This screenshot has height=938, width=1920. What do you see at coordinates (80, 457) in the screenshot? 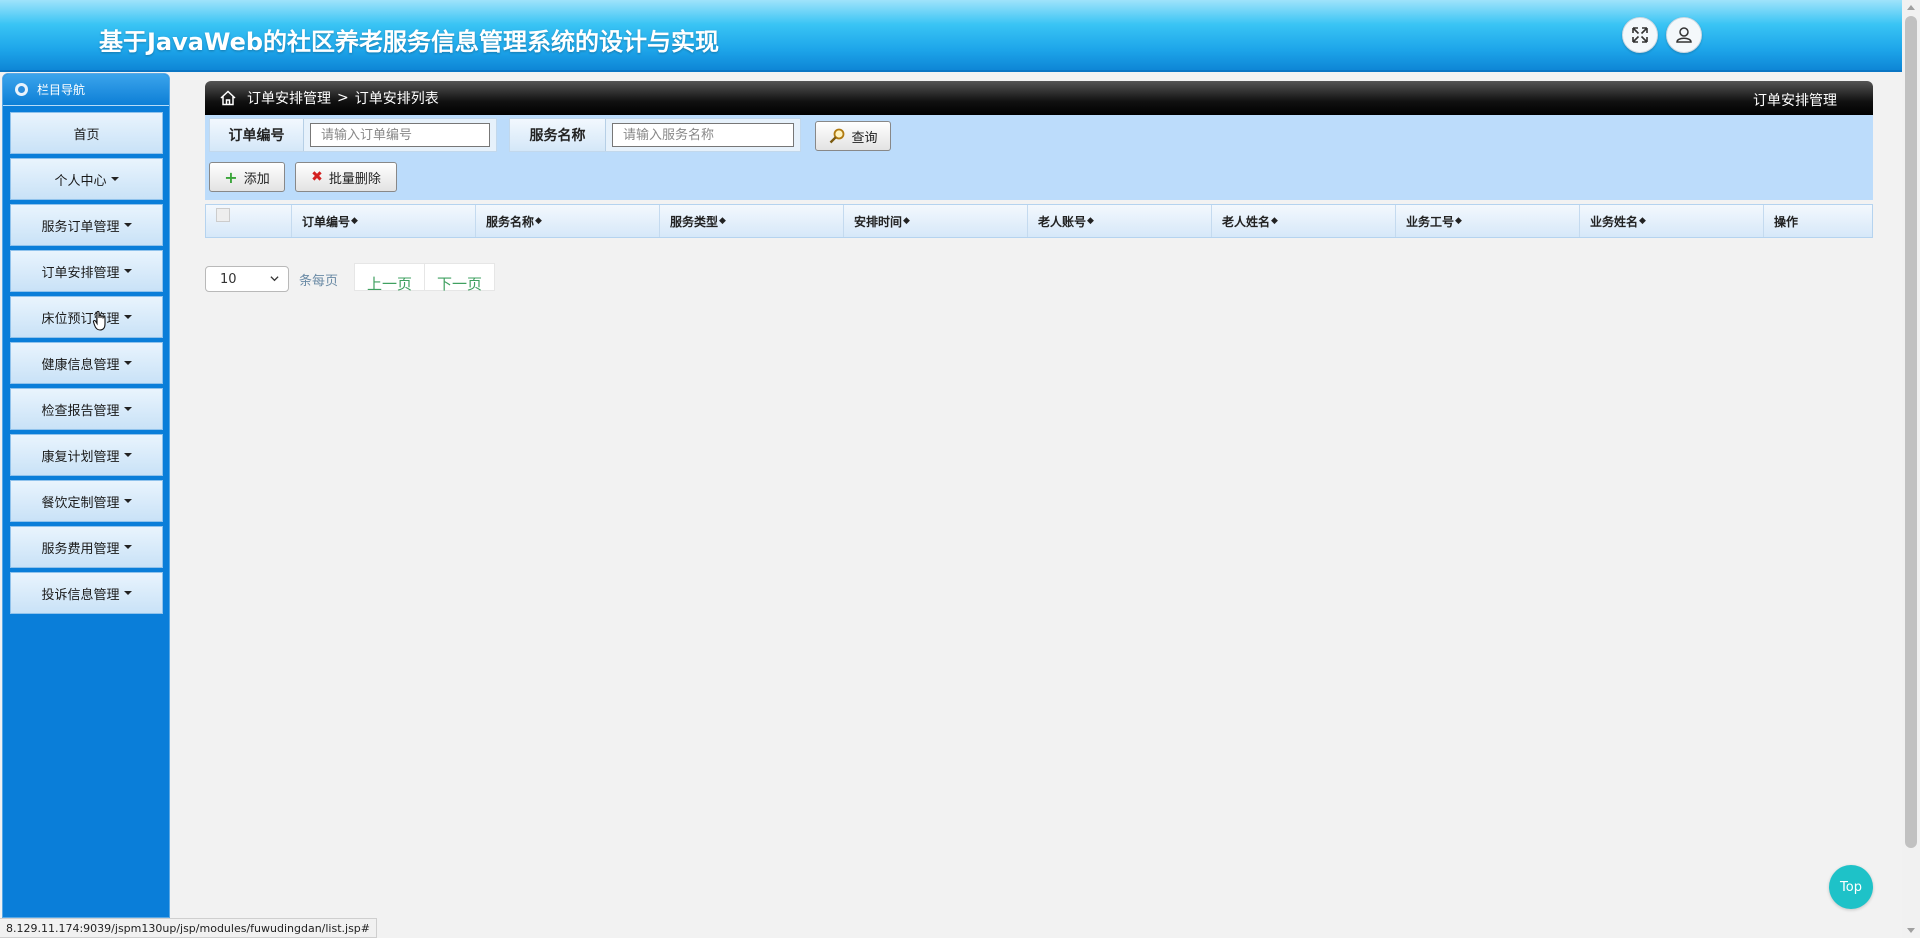
I see `sidebar-item-label: 康复计划管理` at bounding box center [80, 457].